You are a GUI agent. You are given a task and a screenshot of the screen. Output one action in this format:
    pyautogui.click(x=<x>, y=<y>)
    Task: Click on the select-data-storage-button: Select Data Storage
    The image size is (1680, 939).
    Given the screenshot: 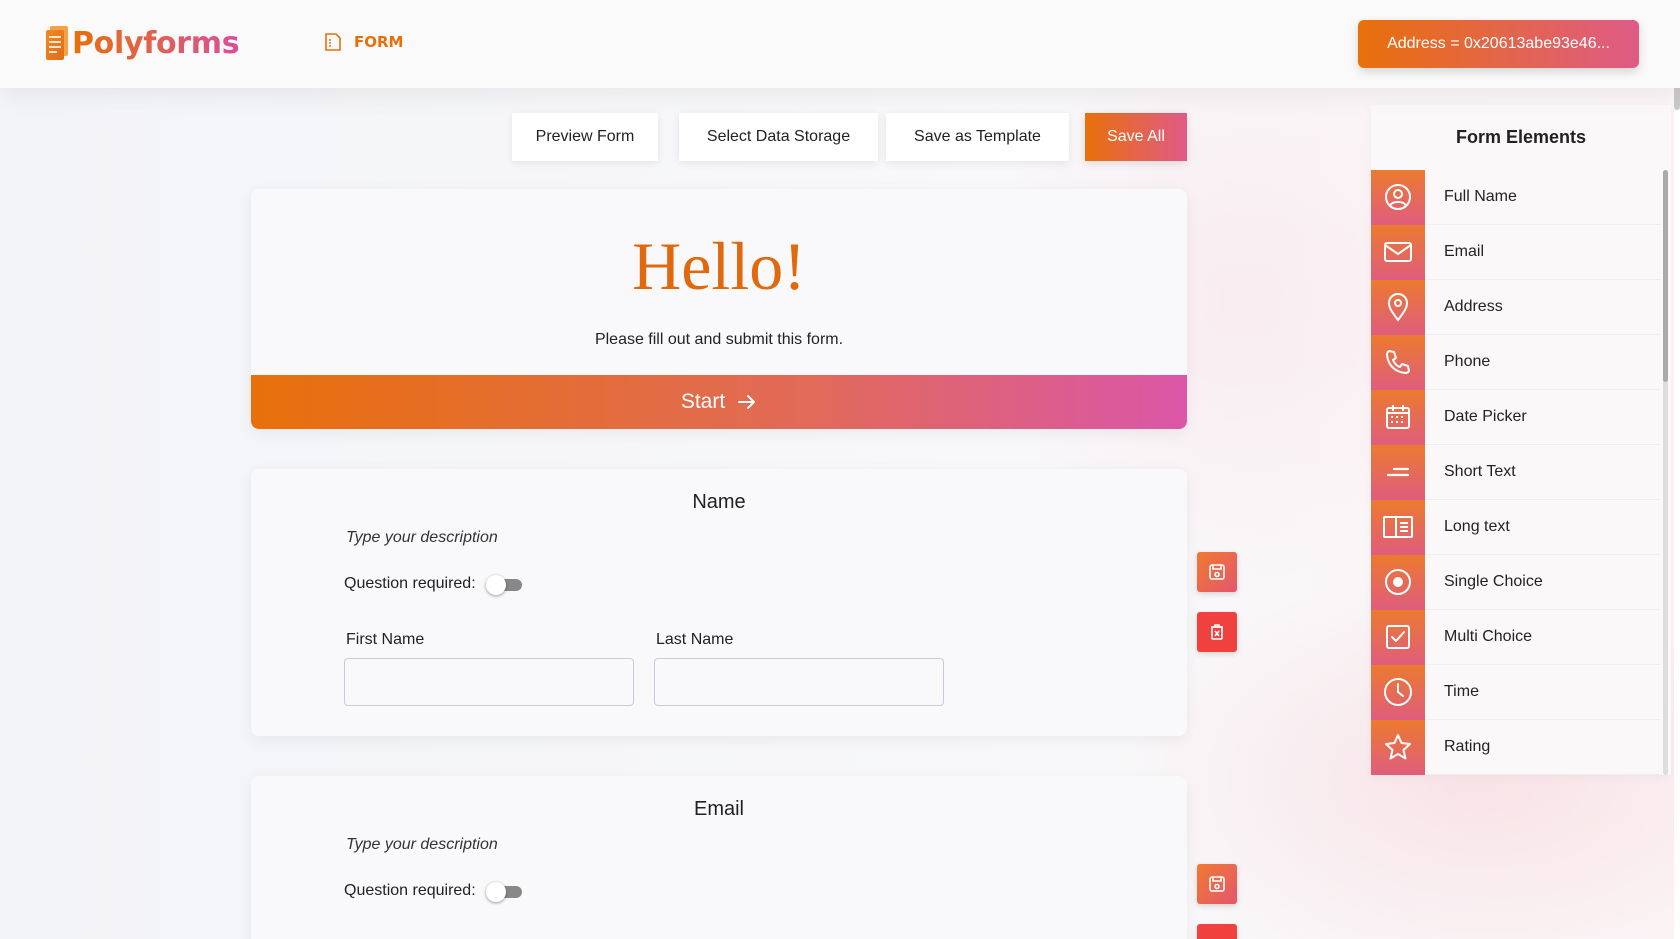 What is the action you would take?
    pyautogui.click(x=778, y=137)
    